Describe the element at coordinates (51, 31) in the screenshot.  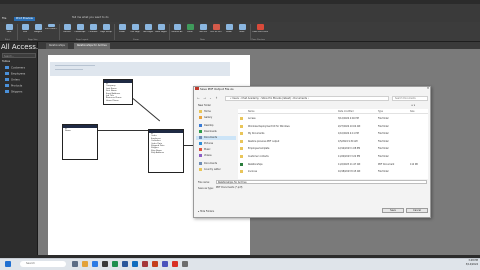
I see `print-data-only-button: Print Data Only` at that location.